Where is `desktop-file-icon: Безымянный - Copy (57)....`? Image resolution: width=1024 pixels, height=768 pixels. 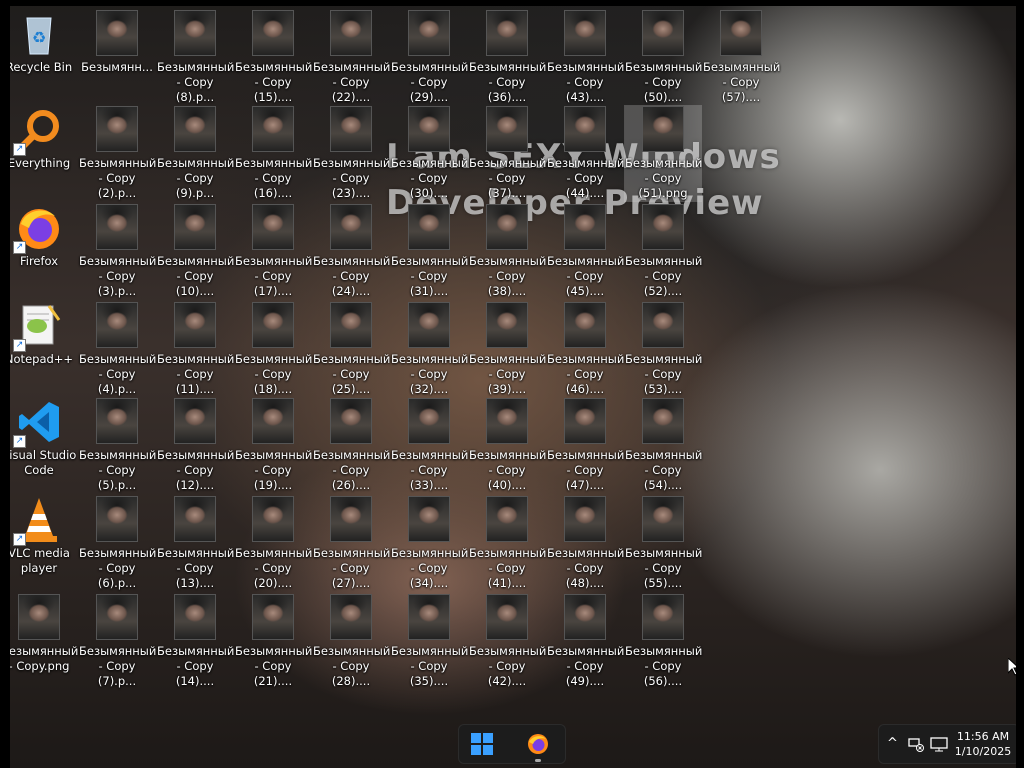
desktop-file-icon: Безымянный - Copy (57).... is located at coordinates (741, 57).